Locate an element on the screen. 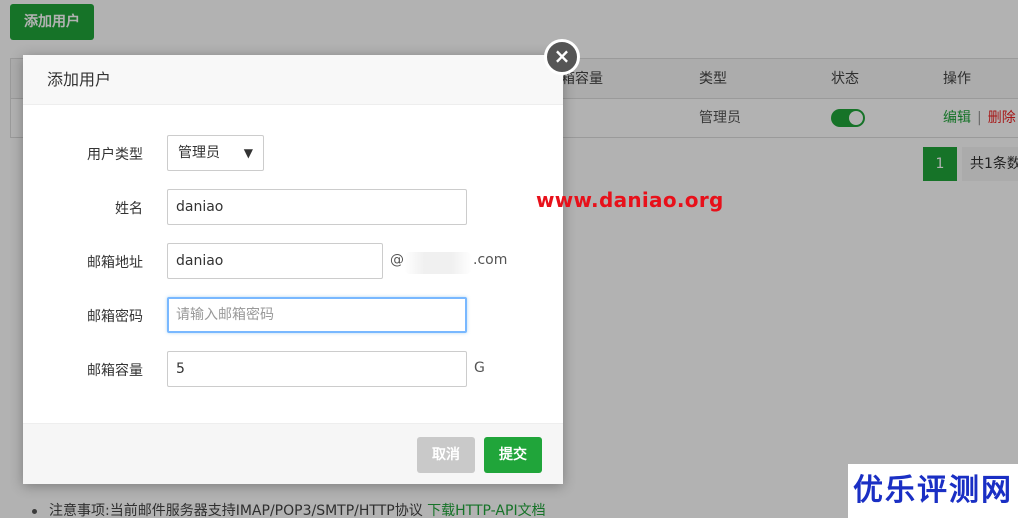 The height and width of the screenshot is (518, 1018). email-label: 邮箱地址 is located at coordinates (115, 263).